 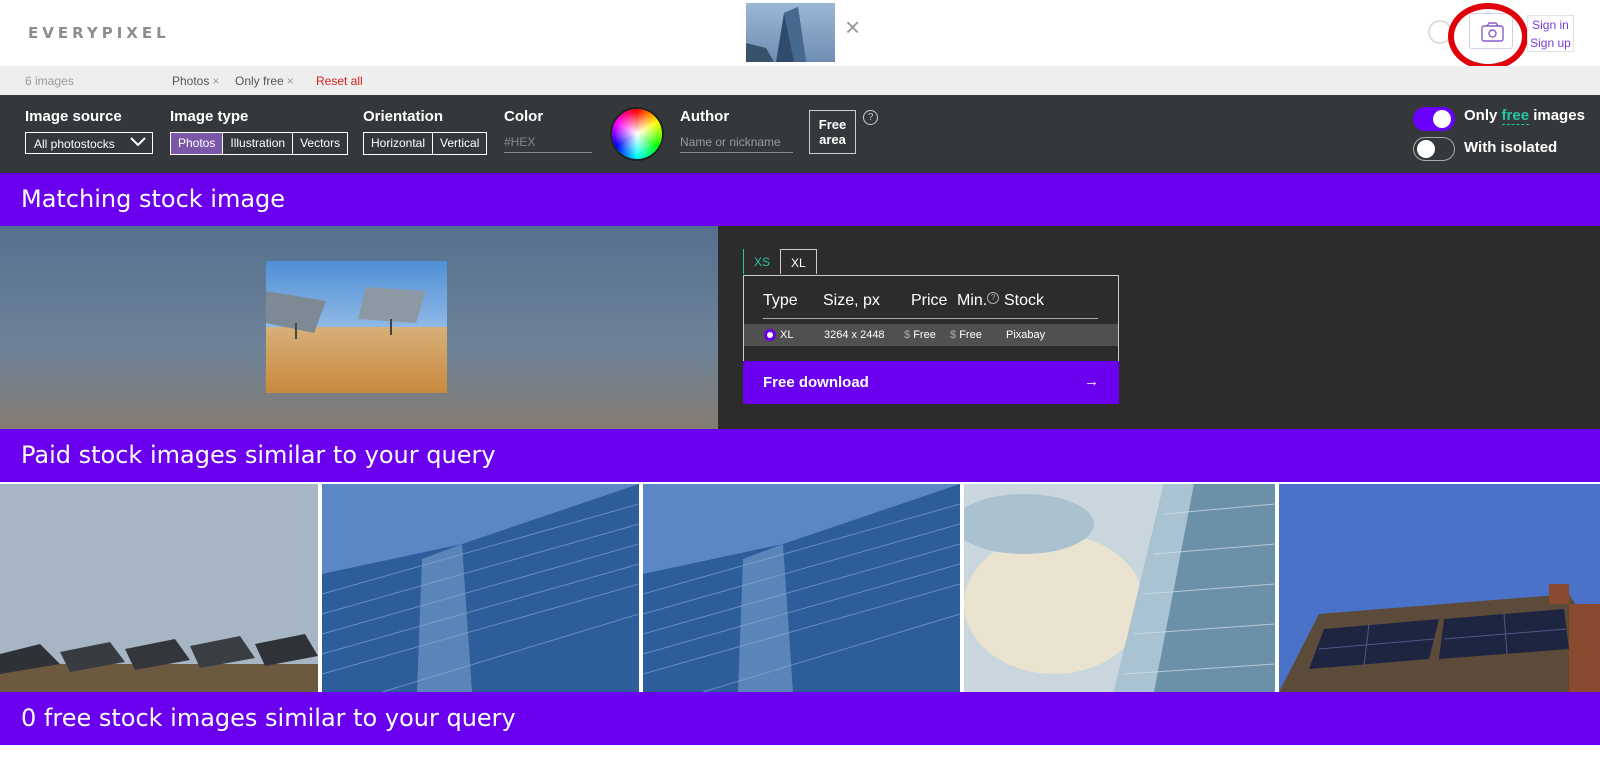 I want to click on auth-box: Sign in Sign up, so click(x=1550, y=33).